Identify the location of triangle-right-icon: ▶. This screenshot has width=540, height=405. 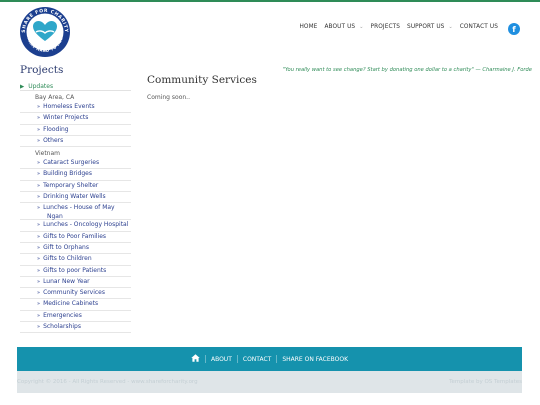
(22, 87).